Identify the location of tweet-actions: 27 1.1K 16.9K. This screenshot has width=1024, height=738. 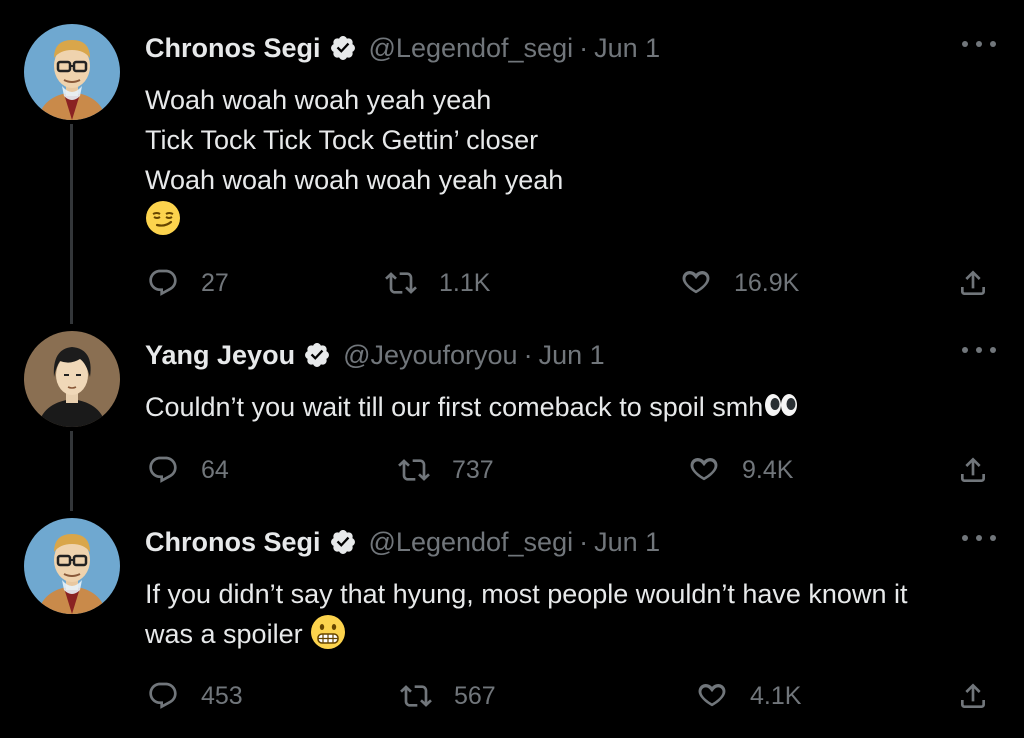
(512, 283).